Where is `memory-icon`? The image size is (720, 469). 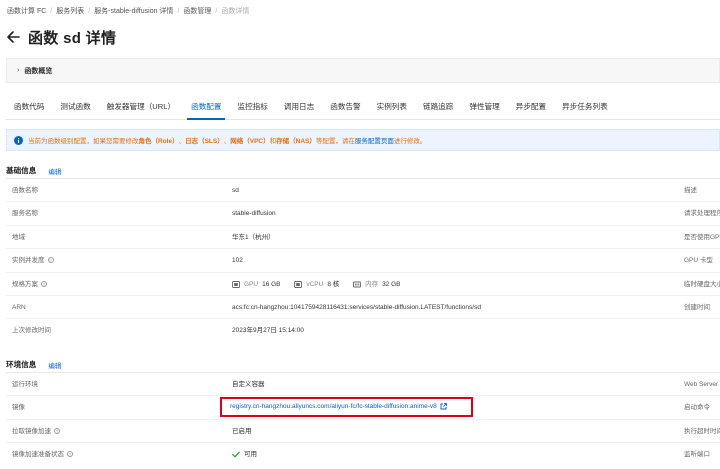
memory-icon is located at coordinates (357, 284).